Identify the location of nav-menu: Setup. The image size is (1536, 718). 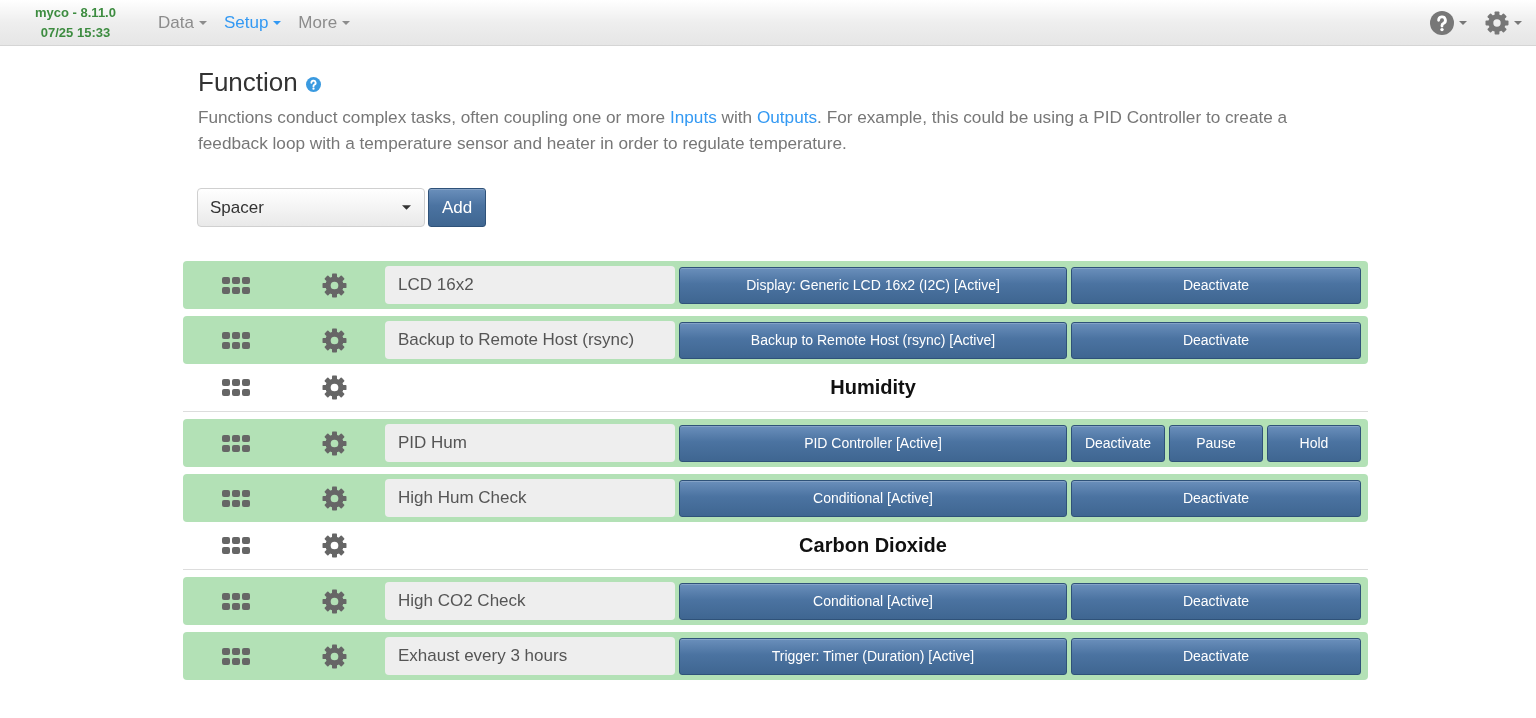
(252, 22).